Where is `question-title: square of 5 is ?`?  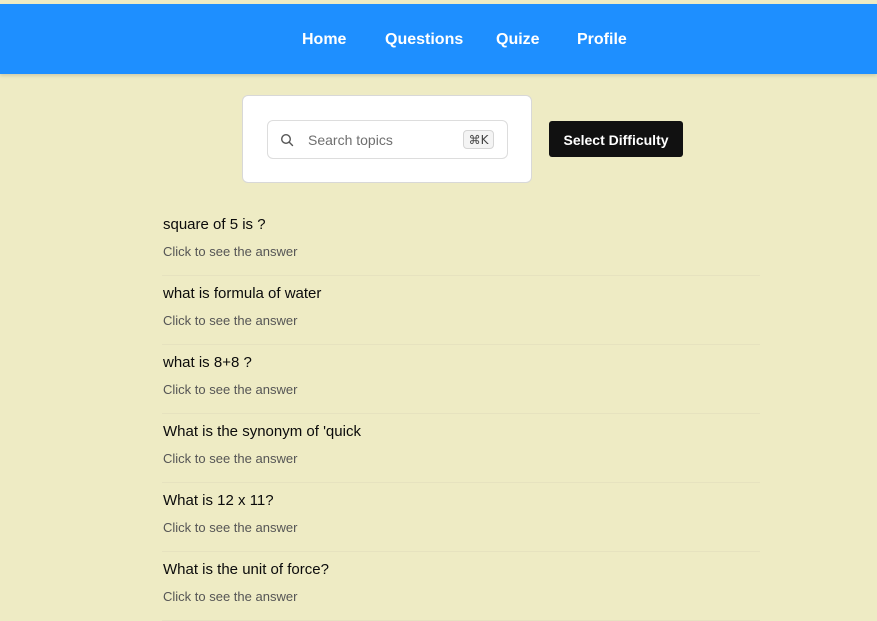 question-title: square of 5 is ? is located at coordinates (214, 224).